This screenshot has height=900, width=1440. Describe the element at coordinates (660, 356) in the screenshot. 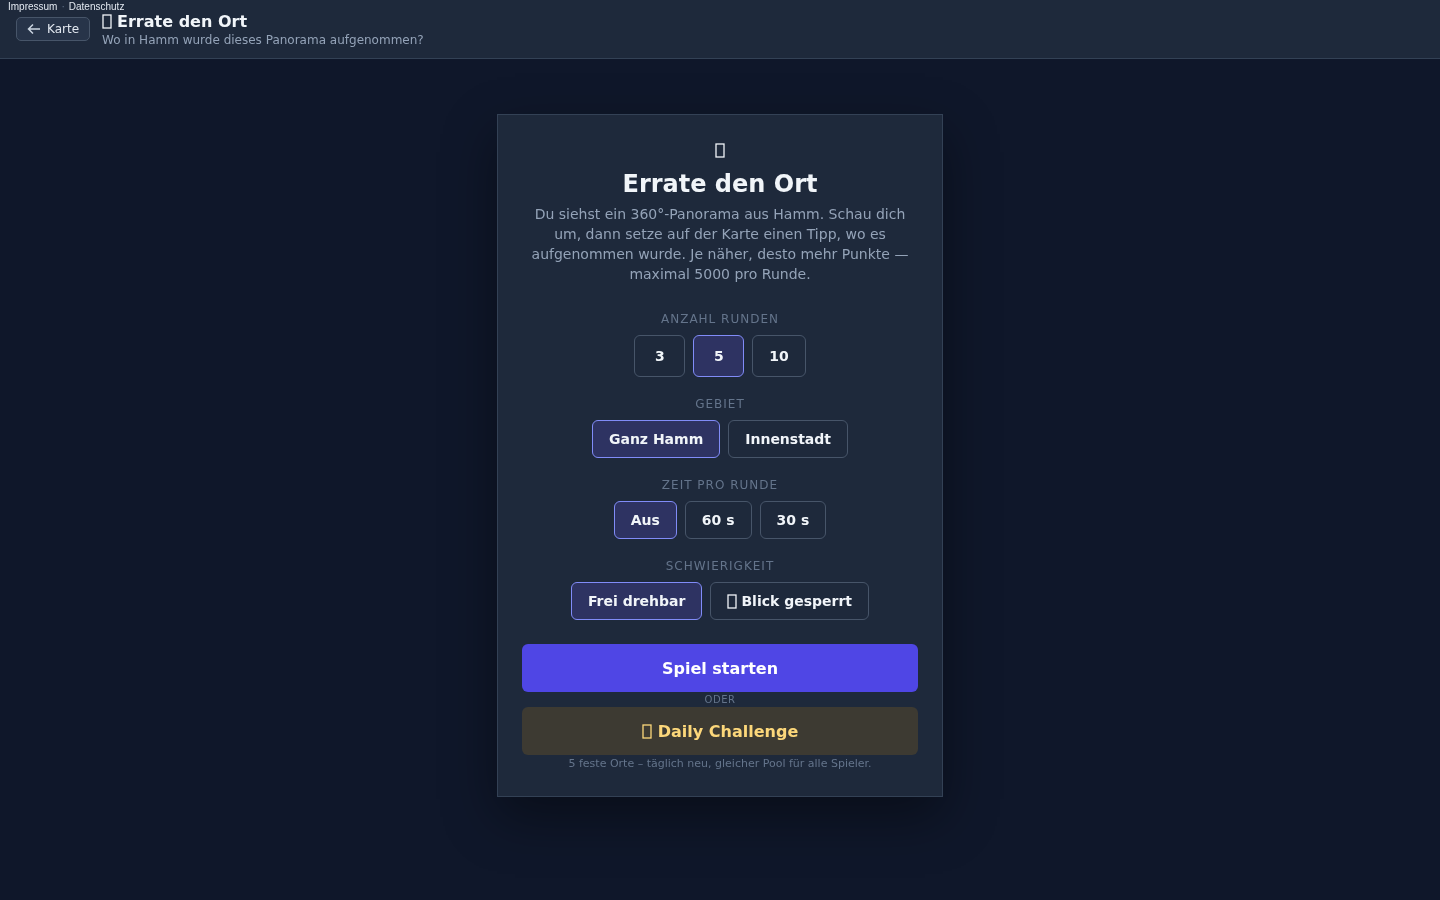

I see `option-button: 3` at that location.